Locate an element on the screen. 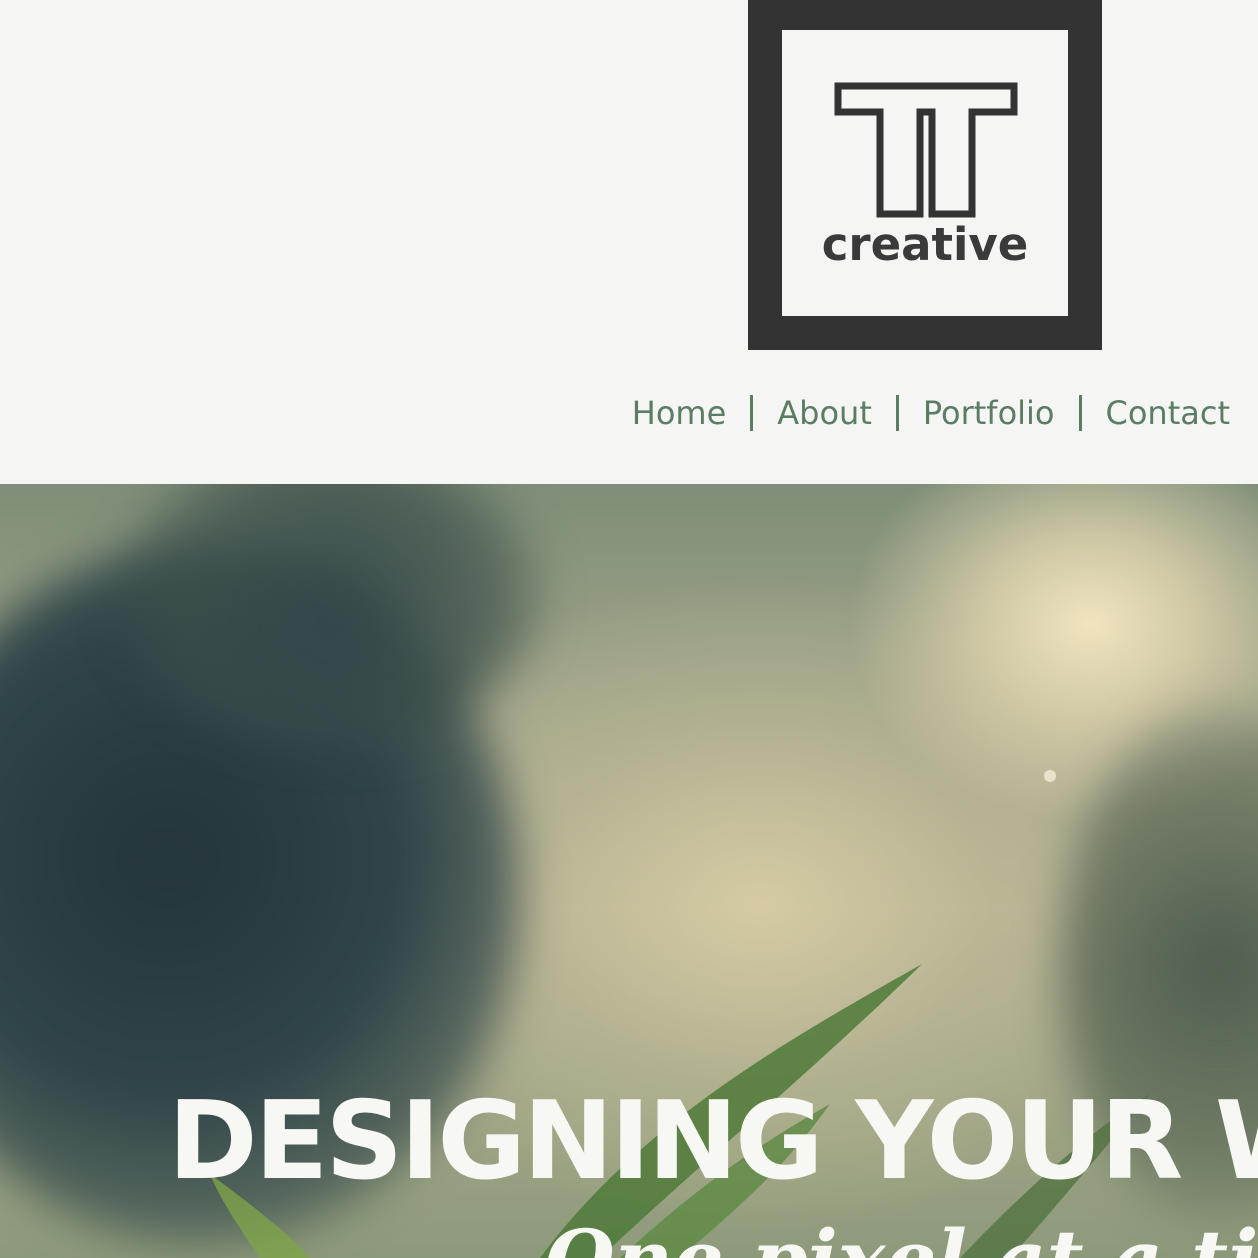 The image size is (1258, 1258). hero-subtitle: One pixel at a tim is located at coordinates (901, 1236).